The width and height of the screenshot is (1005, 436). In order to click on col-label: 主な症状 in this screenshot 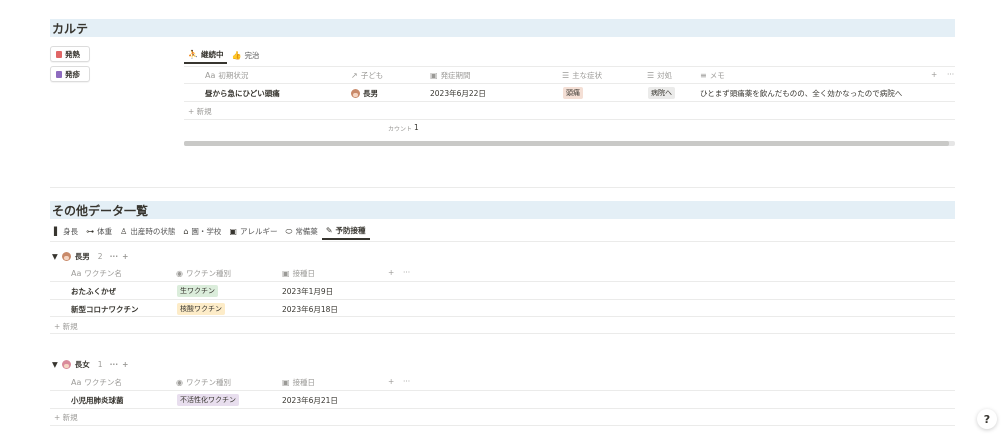, I will do `click(587, 75)`.